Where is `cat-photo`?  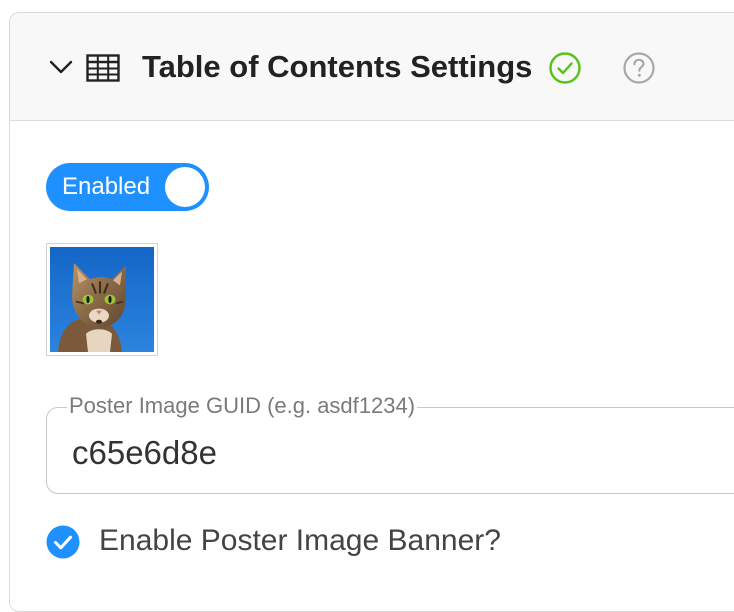 cat-photo is located at coordinates (102, 299).